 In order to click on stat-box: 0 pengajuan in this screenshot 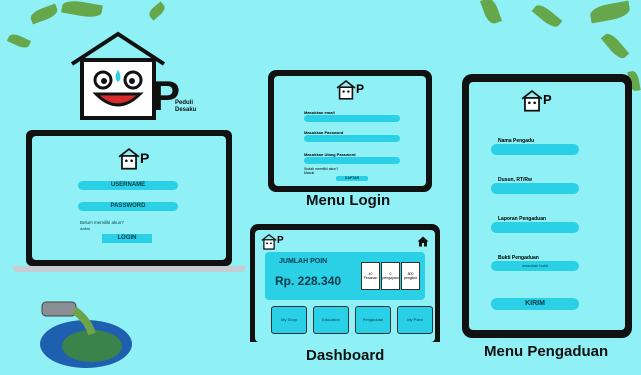, I will do `click(390, 276)`.